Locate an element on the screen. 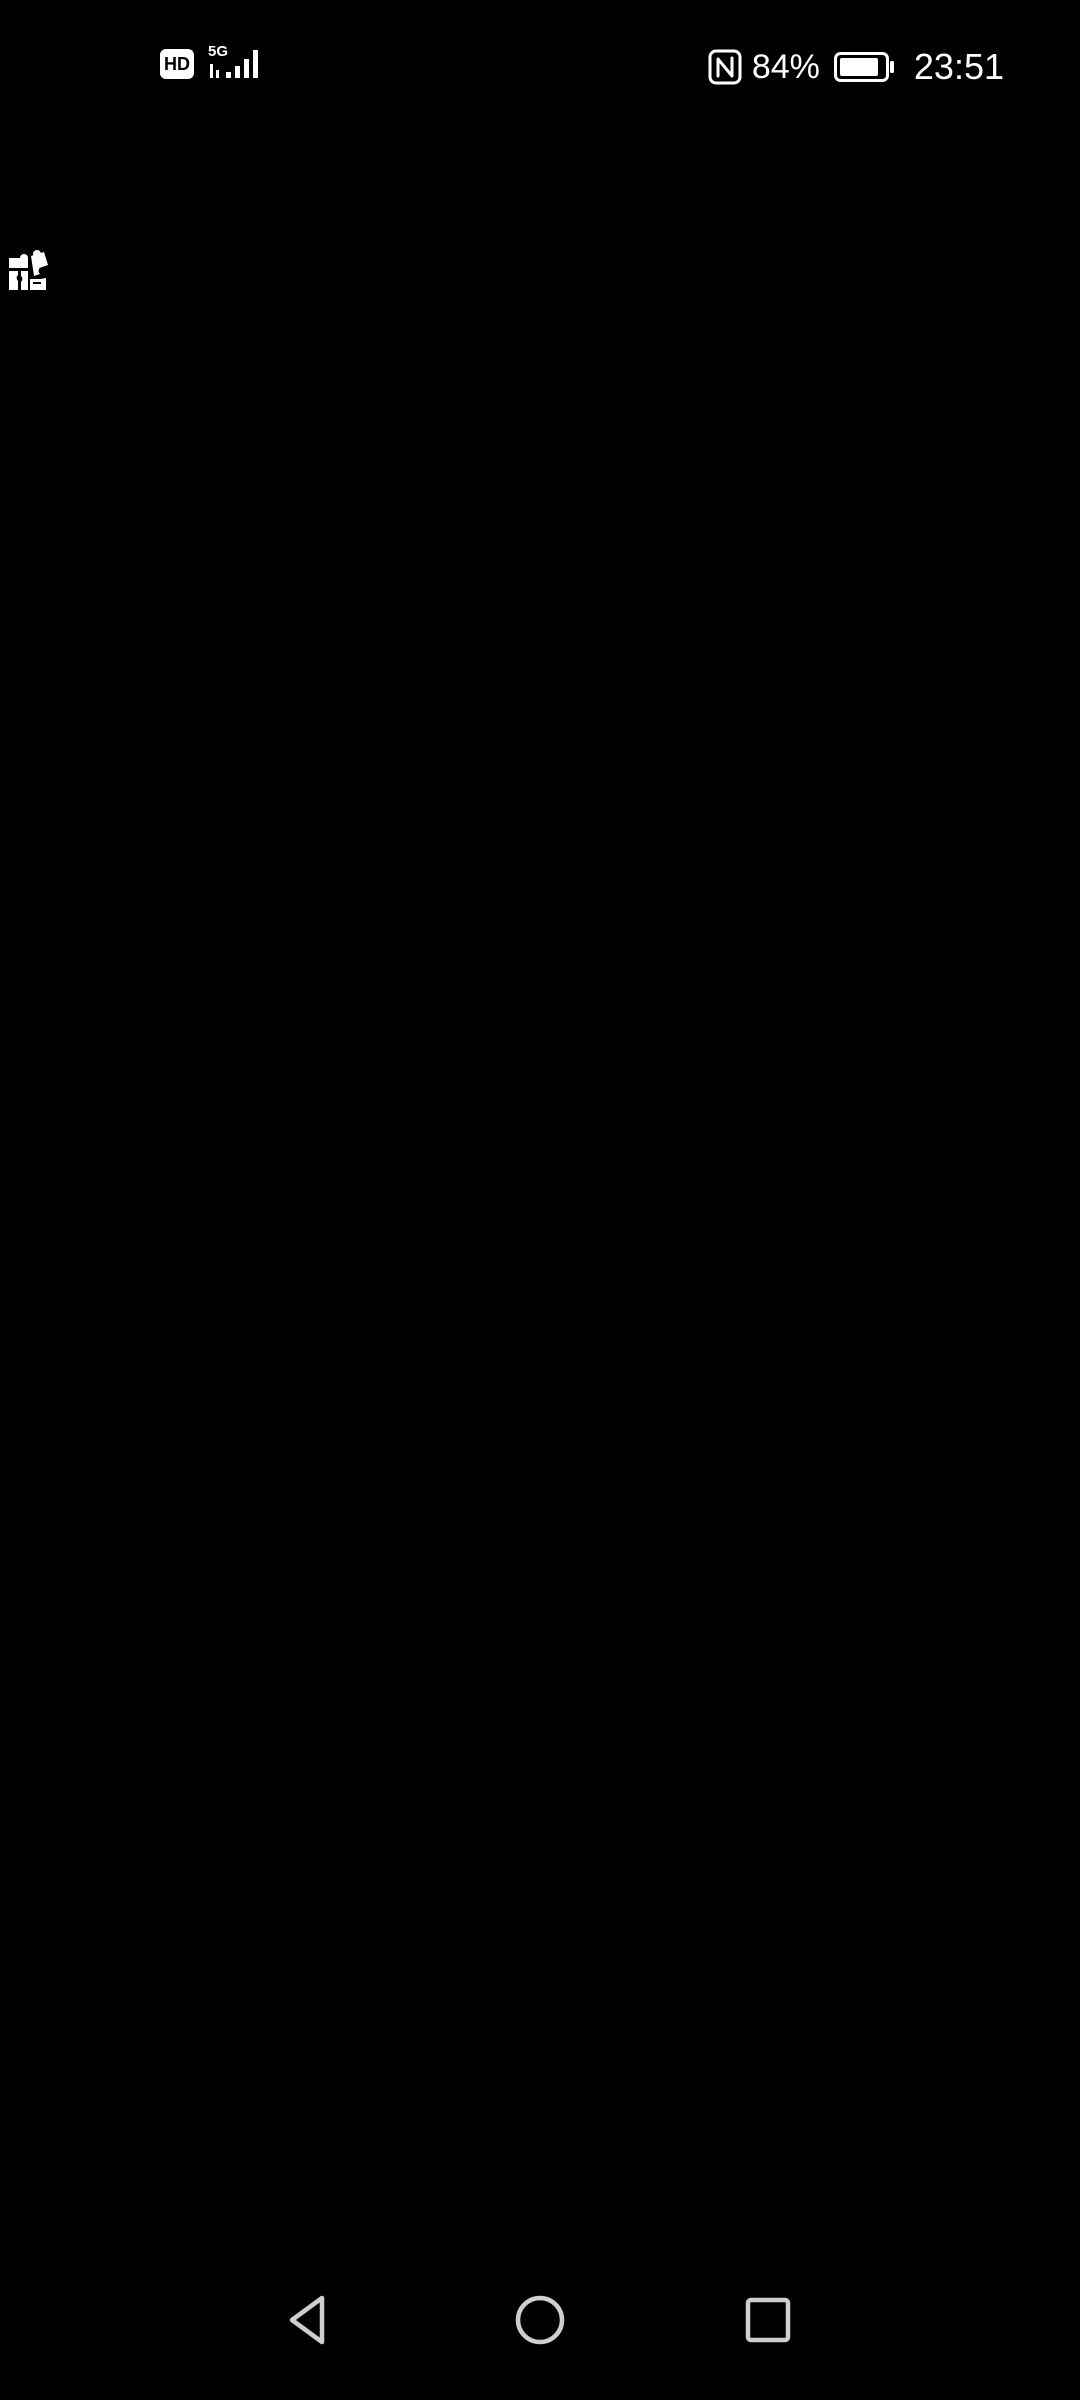 Image resolution: width=1080 pixels, height=2400 pixels. navigation-bar is located at coordinates (540, 2325).